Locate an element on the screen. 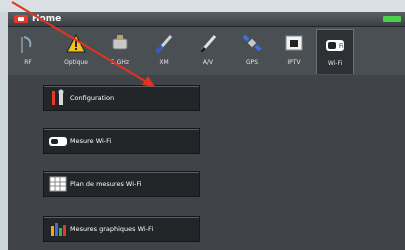 This screenshot has width=405, height=250. background-strip is located at coordinates (202, 6).